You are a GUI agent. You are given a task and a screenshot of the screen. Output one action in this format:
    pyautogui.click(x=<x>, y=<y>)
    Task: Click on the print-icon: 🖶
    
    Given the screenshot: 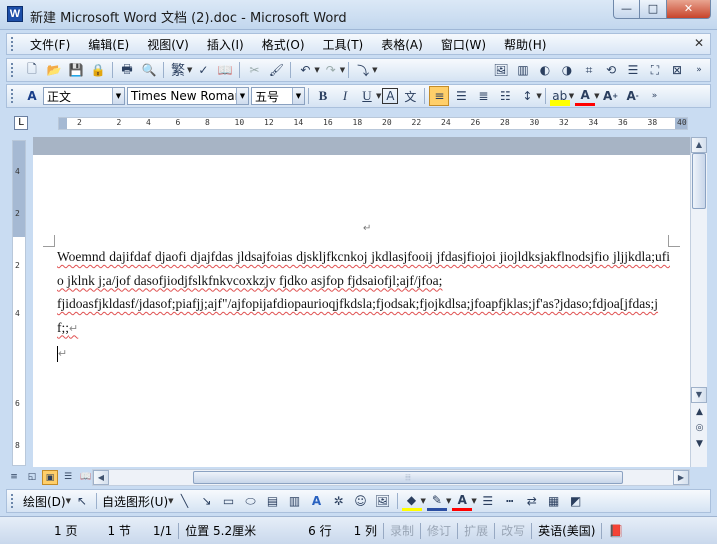 What is the action you would take?
    pyautogui.click(x=127, y=70)
    